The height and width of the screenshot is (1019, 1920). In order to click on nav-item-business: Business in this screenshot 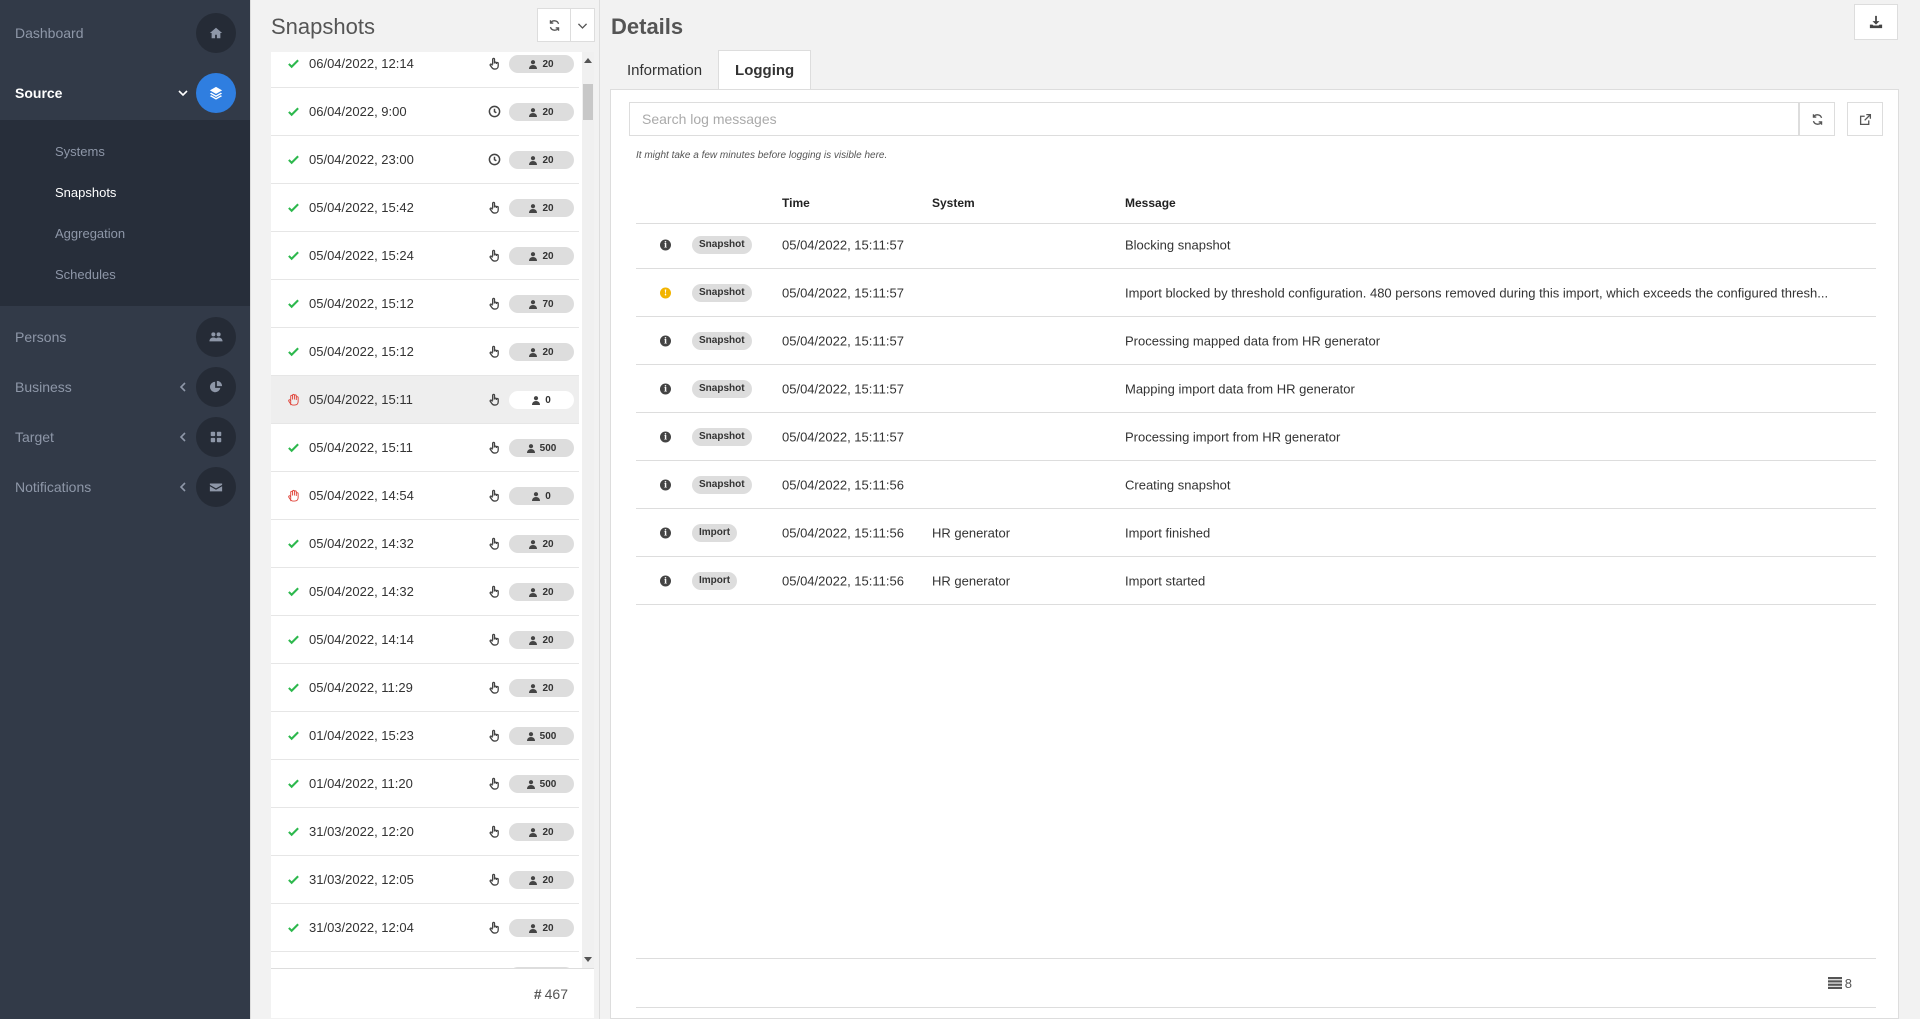, I will do `click(125, 387)`.